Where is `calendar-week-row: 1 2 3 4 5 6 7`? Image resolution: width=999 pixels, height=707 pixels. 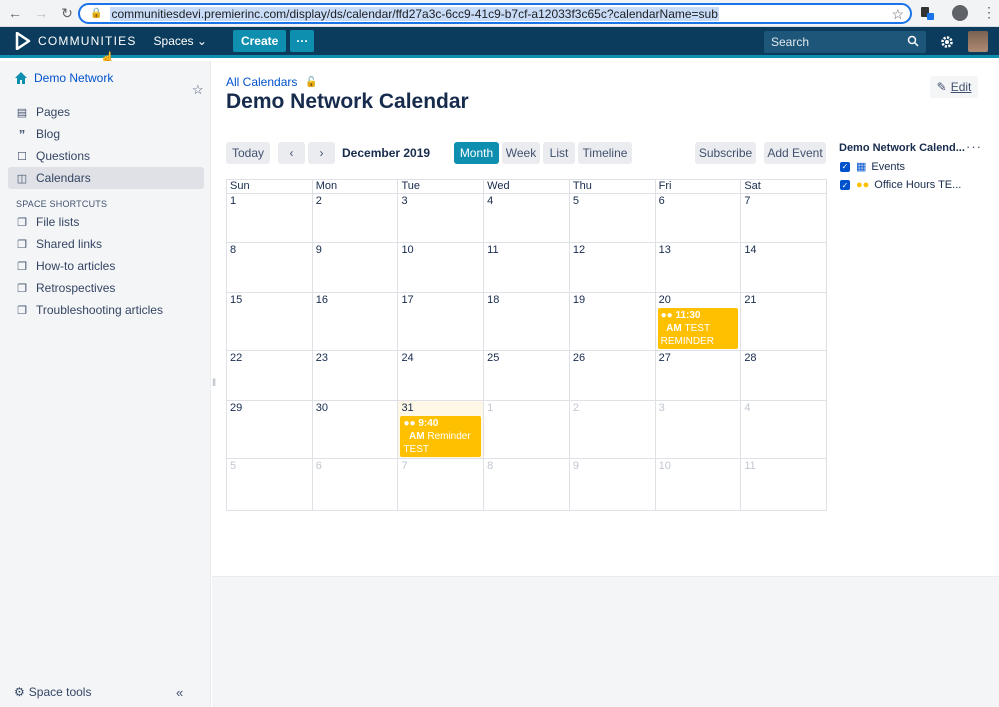 calendar-week-row: 1 2 3 4 5 6 7 is located at coordinates (527, 218).